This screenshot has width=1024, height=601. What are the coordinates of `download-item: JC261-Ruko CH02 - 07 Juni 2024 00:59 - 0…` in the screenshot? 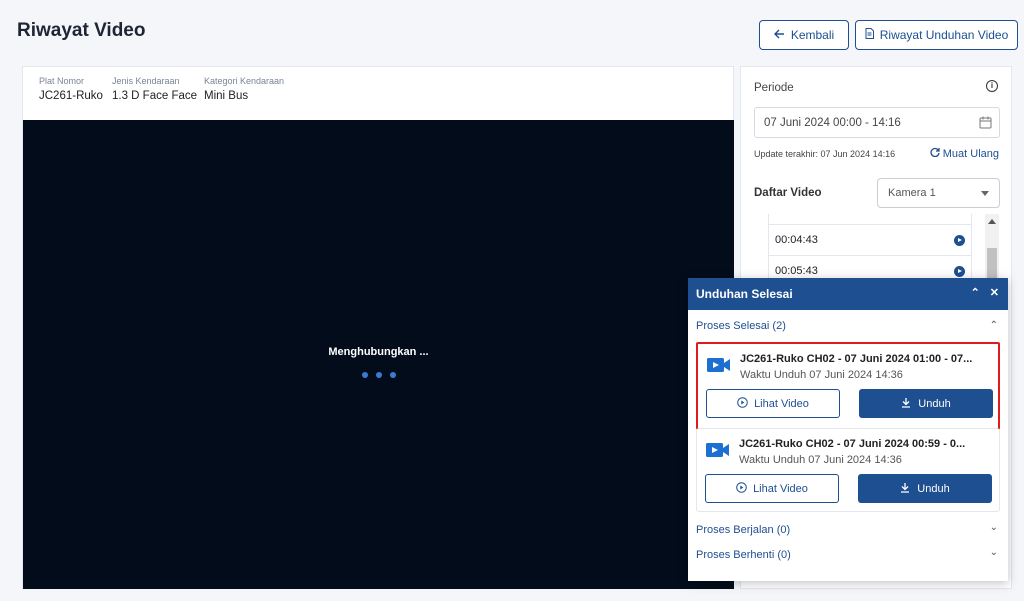 It's located at (848, 470).